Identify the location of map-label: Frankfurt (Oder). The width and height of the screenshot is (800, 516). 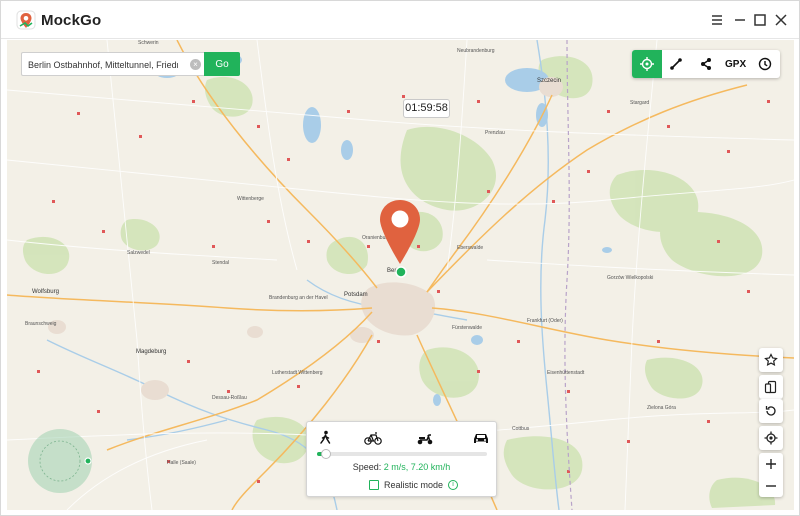
(545, 321).